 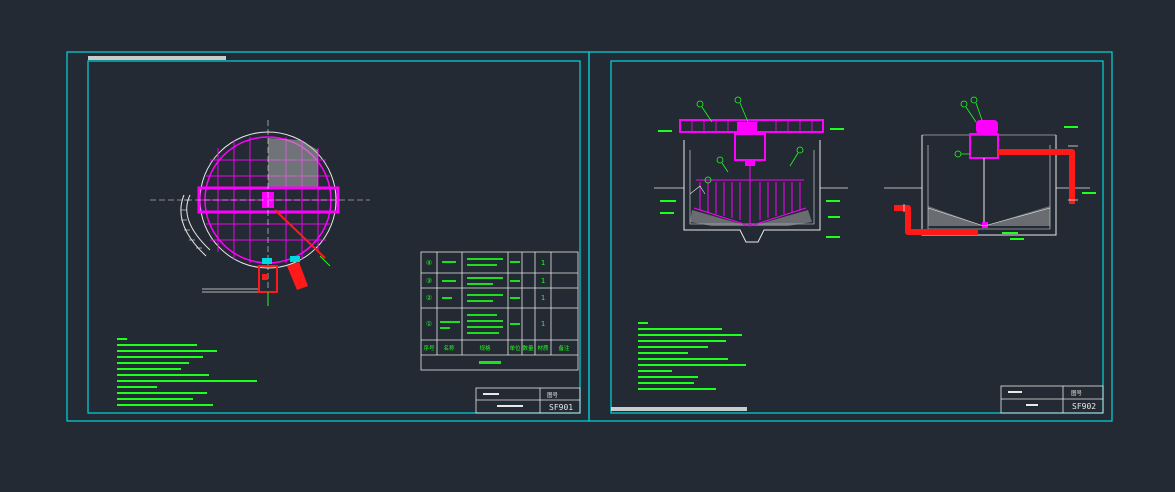 I want to click on table-header-note: 备注, so click(x=564, y=348).